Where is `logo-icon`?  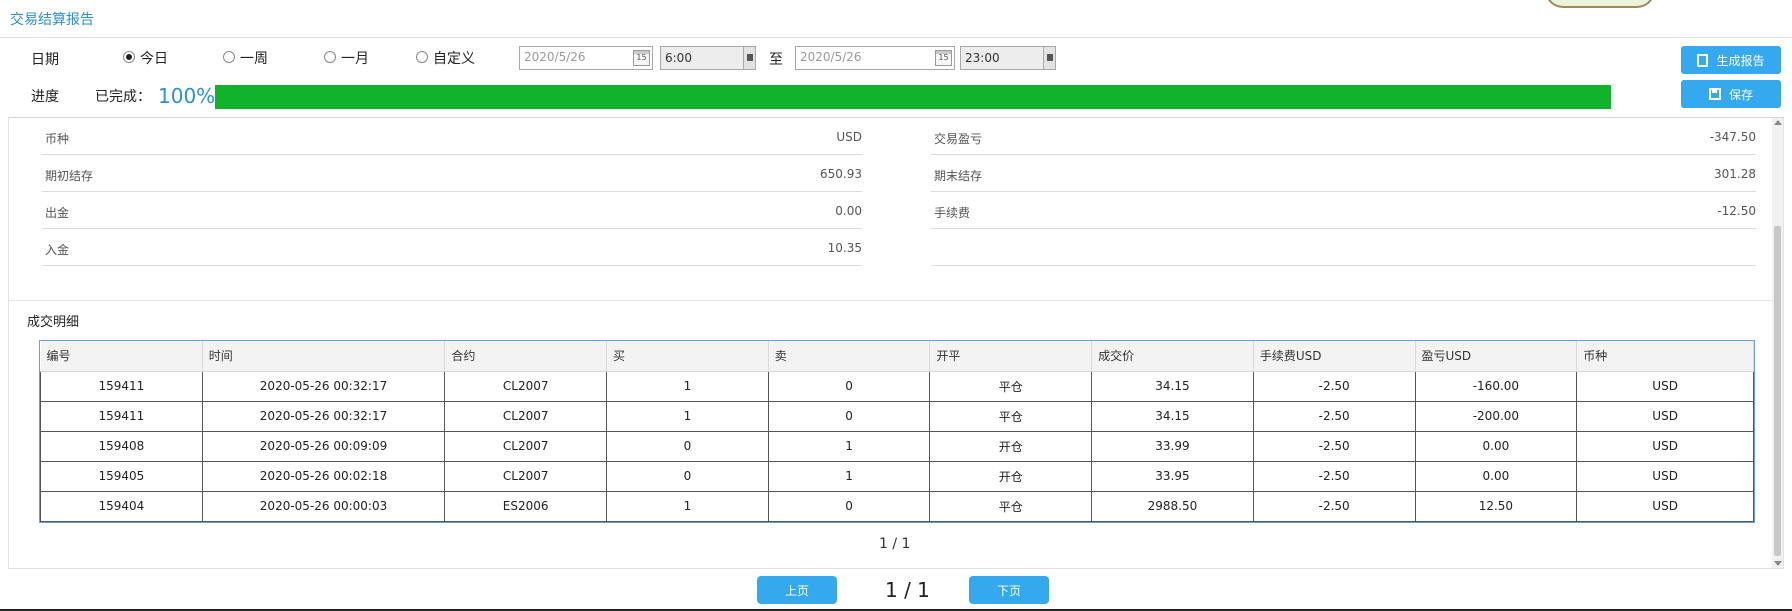 logo-icon is located at coordinates (1600, 4).